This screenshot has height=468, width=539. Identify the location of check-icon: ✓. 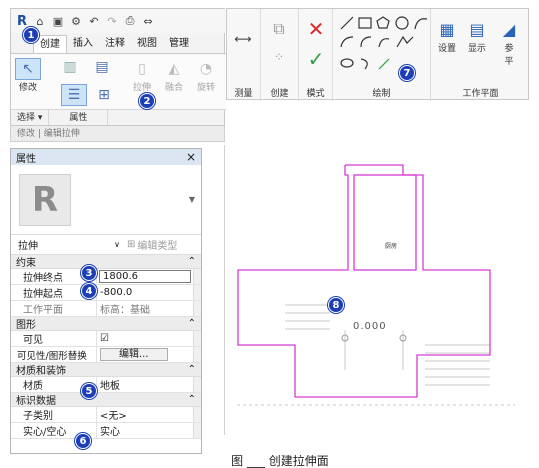
(316, 59).